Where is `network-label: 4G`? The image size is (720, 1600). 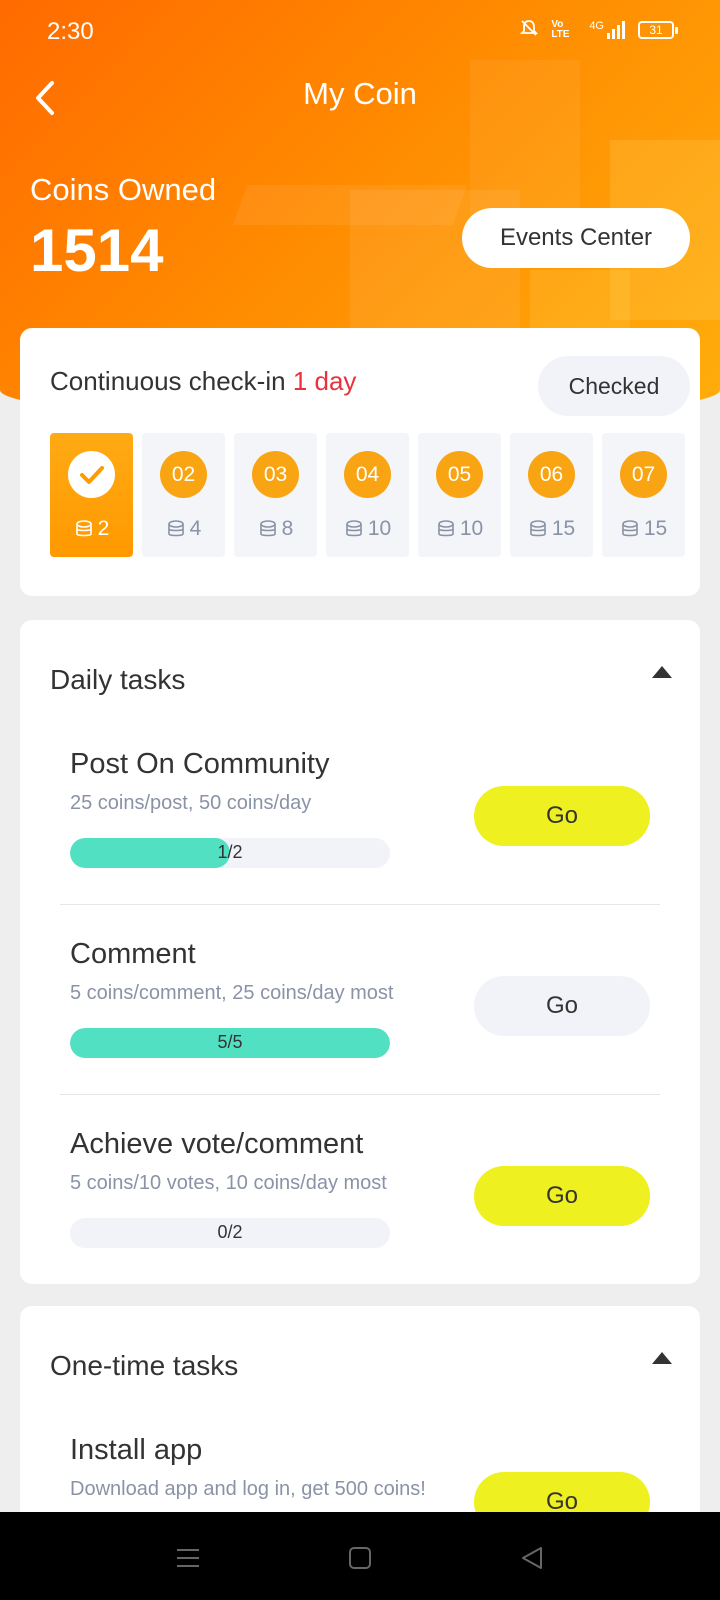
network-label: 4G is located at coordinates (596, 26).